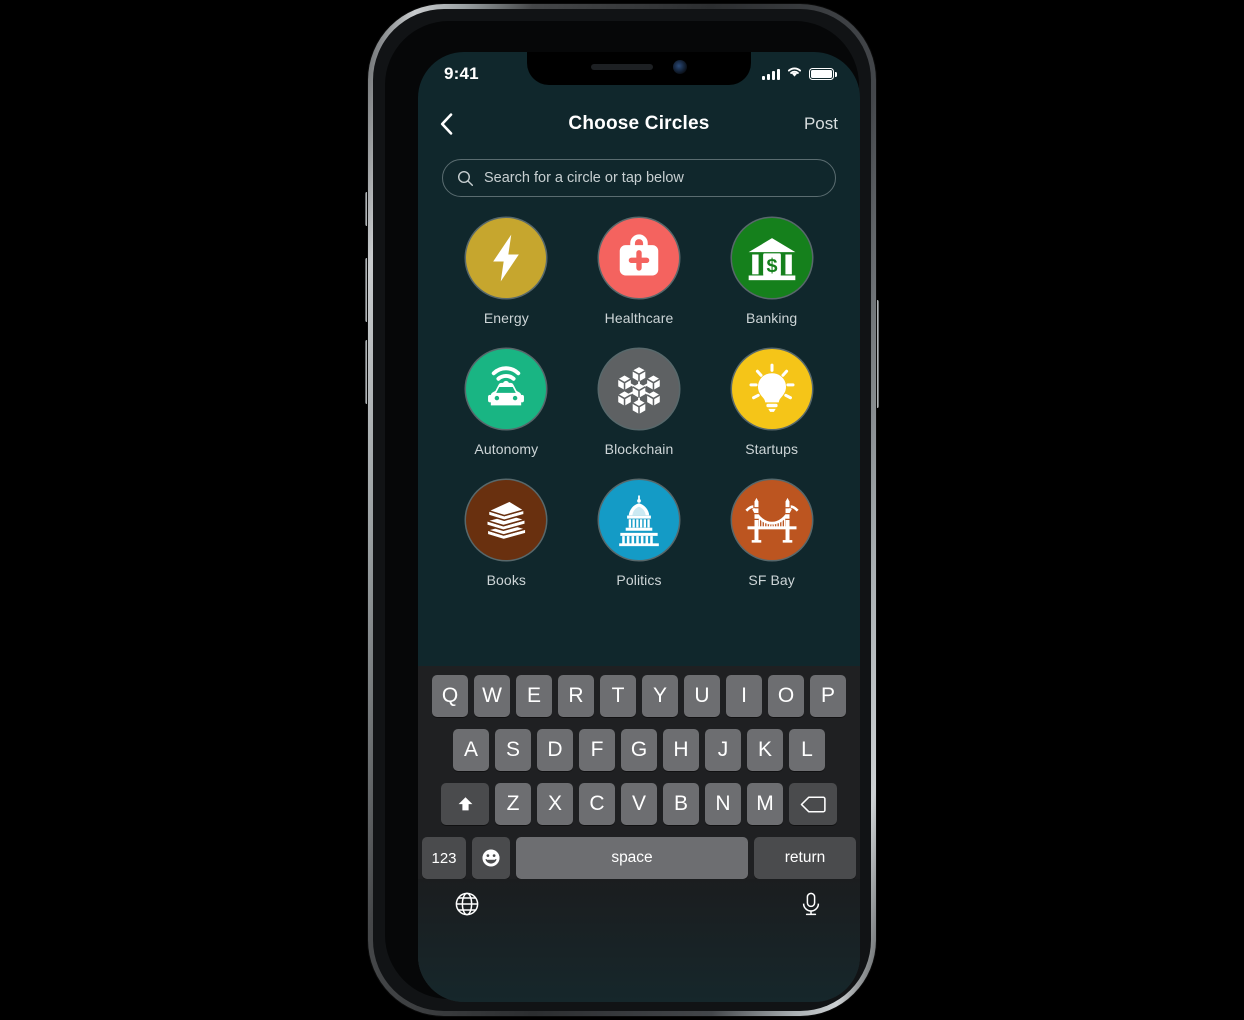 This screenshot has height=1020, width=1244. I want to click on key-x: X, so click(555, 804).